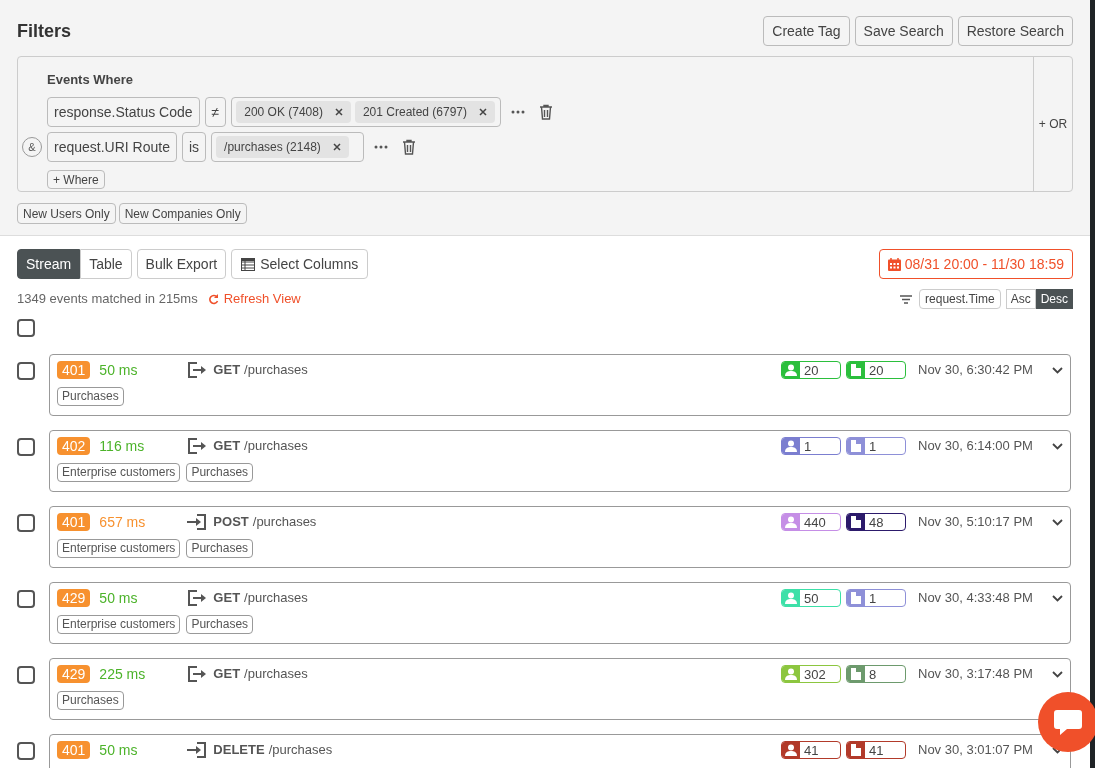 This screenshot has width=1095, height=768. What do you see at coordinates (811, 522) in the screenshot?
I see `user-count-badge: 440` at bounding box center [811, 522].